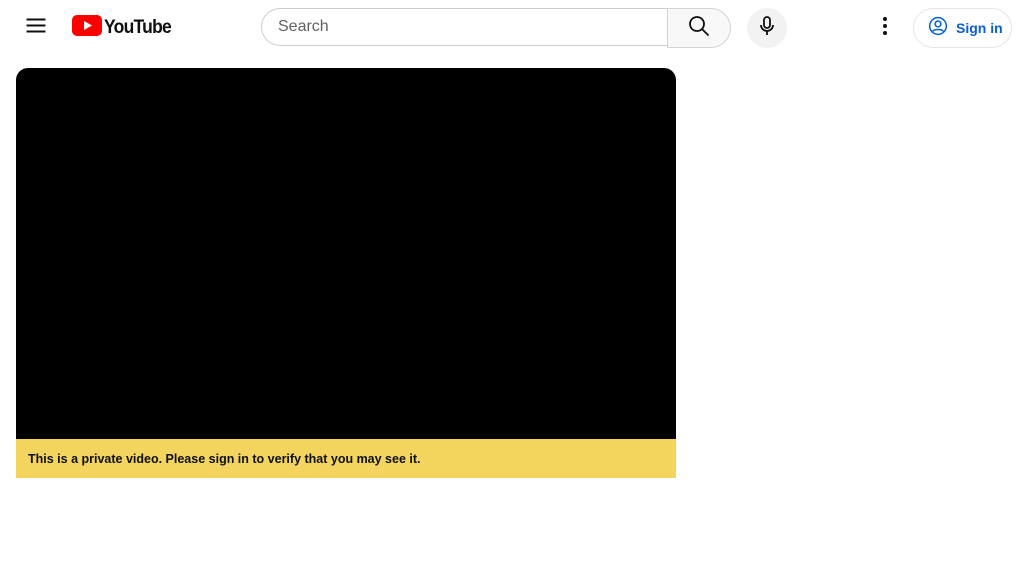 This screenshot has width=1028, height=578. I want to click on youtube-logo-link: YouTube, so click(124, 28).